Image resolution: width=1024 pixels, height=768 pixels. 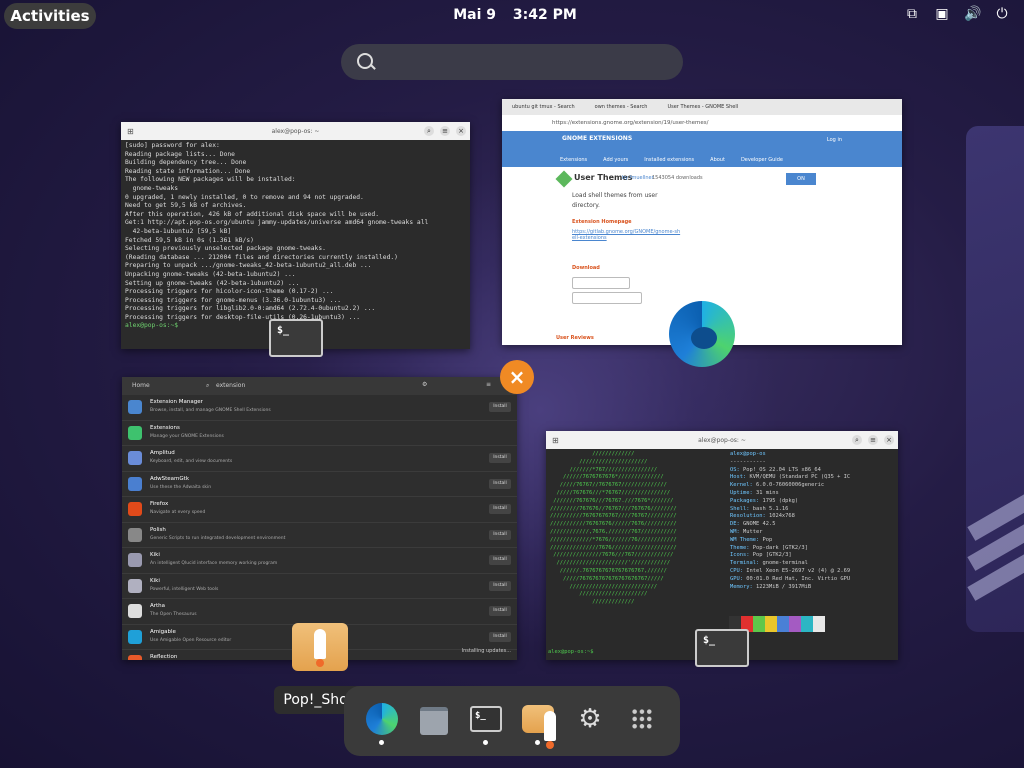 I want to click on dash-item-settings: ⚙, so click(x=590, y=719).